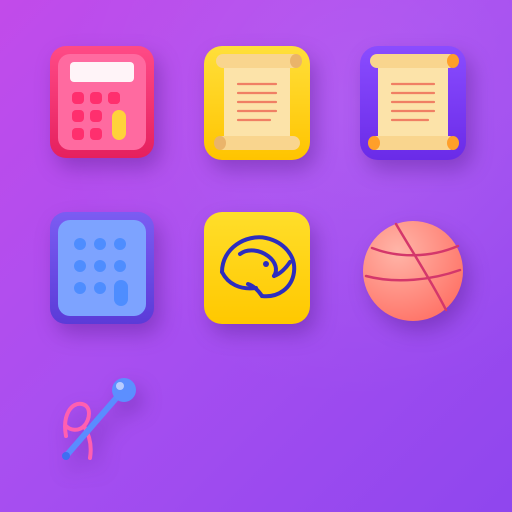  Describe the element at coordinates (413, 271) in the screenshot. I see `basketball-icon` at that location.